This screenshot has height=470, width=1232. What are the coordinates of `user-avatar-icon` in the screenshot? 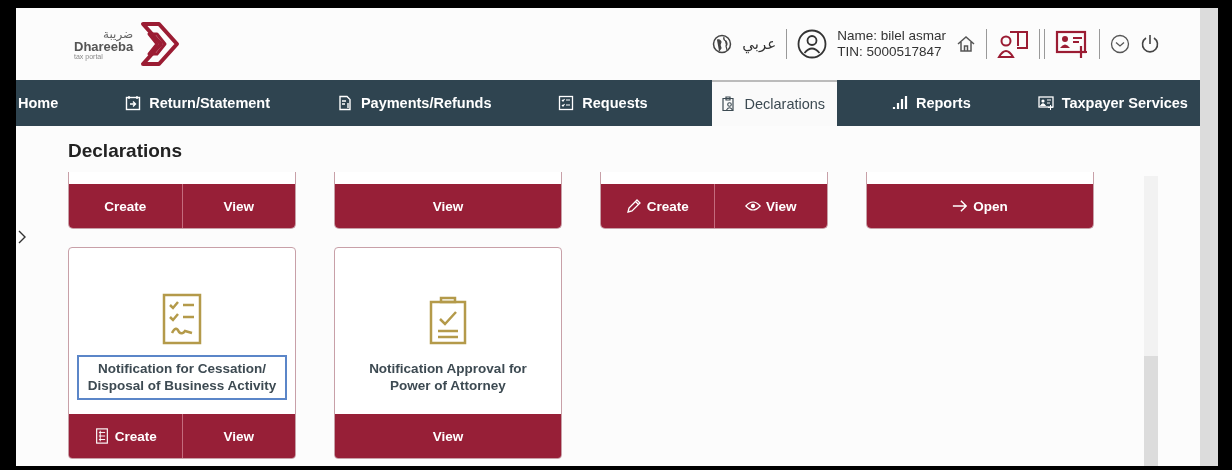 It's located at (812, 44).